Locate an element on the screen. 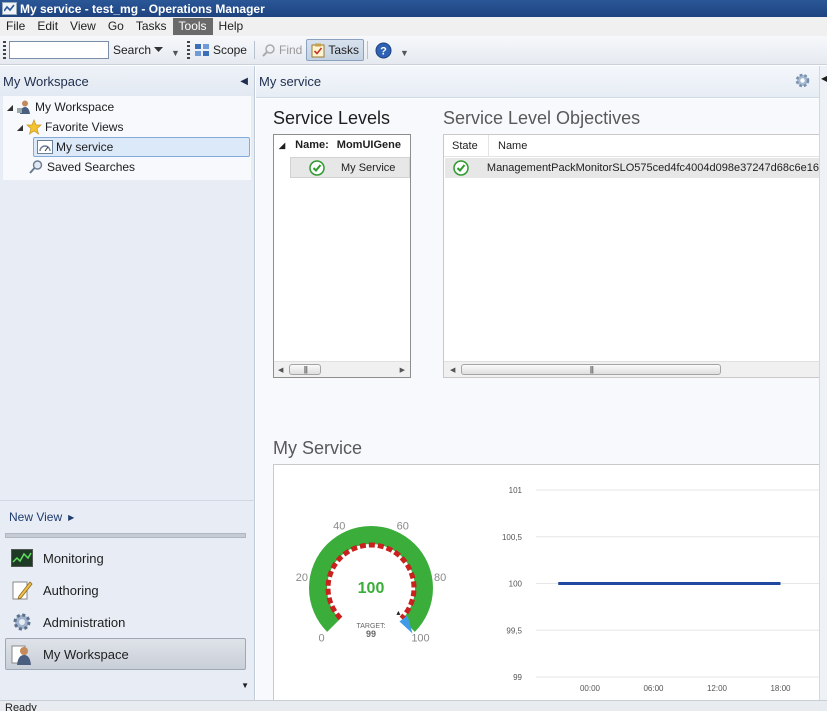 This screenshot has width=827, height=711. tasks-button: Tasks is located at coordinates (335, 50).